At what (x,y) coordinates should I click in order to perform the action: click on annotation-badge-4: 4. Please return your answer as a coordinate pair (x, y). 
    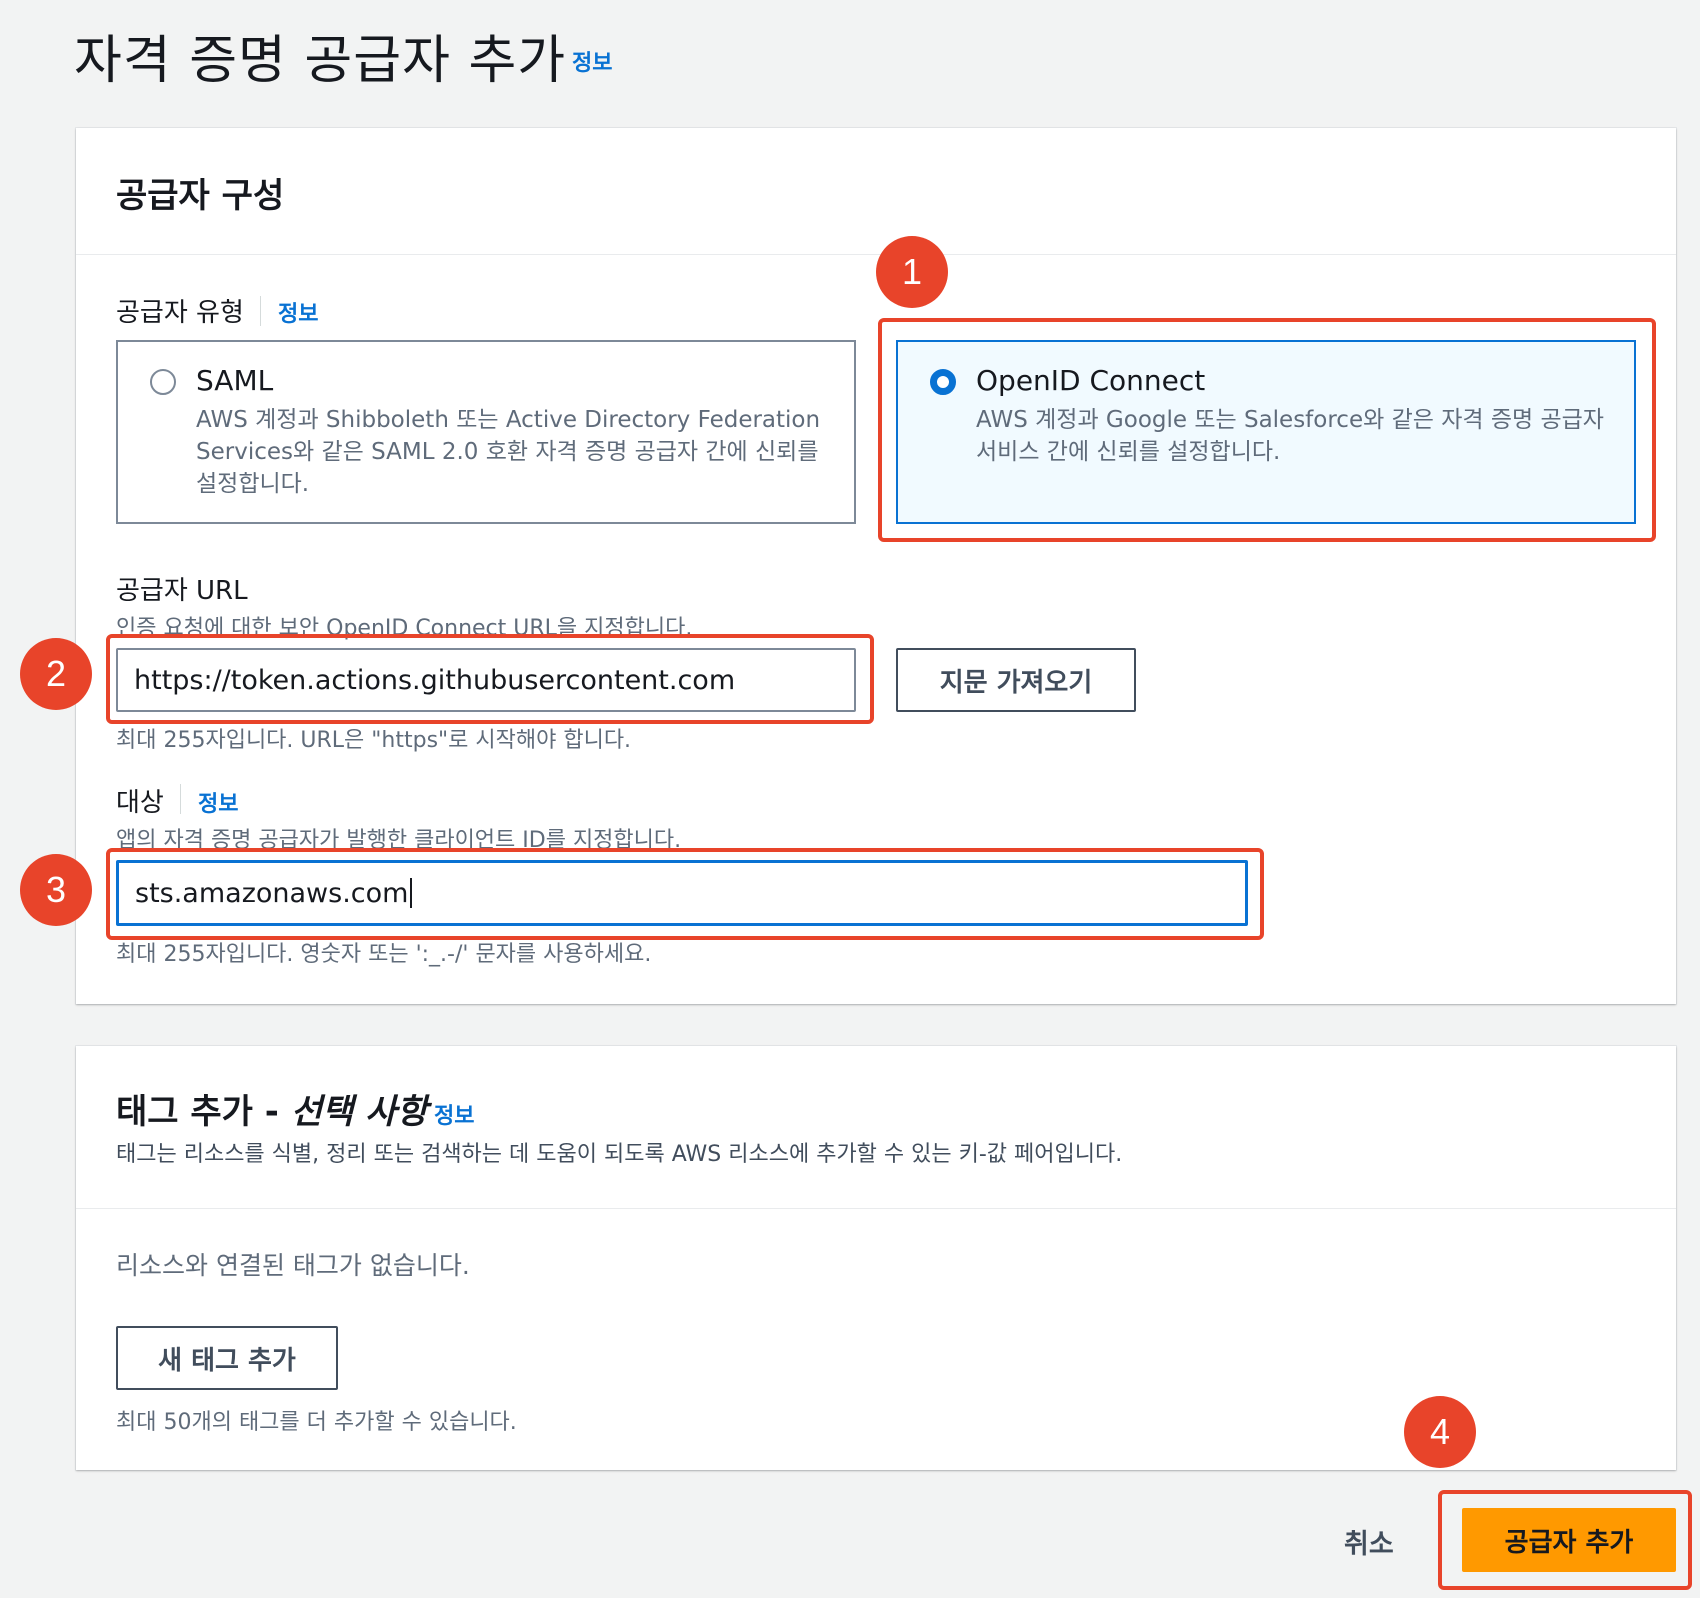
    Looking at the image, I should click on (1440, 1432).